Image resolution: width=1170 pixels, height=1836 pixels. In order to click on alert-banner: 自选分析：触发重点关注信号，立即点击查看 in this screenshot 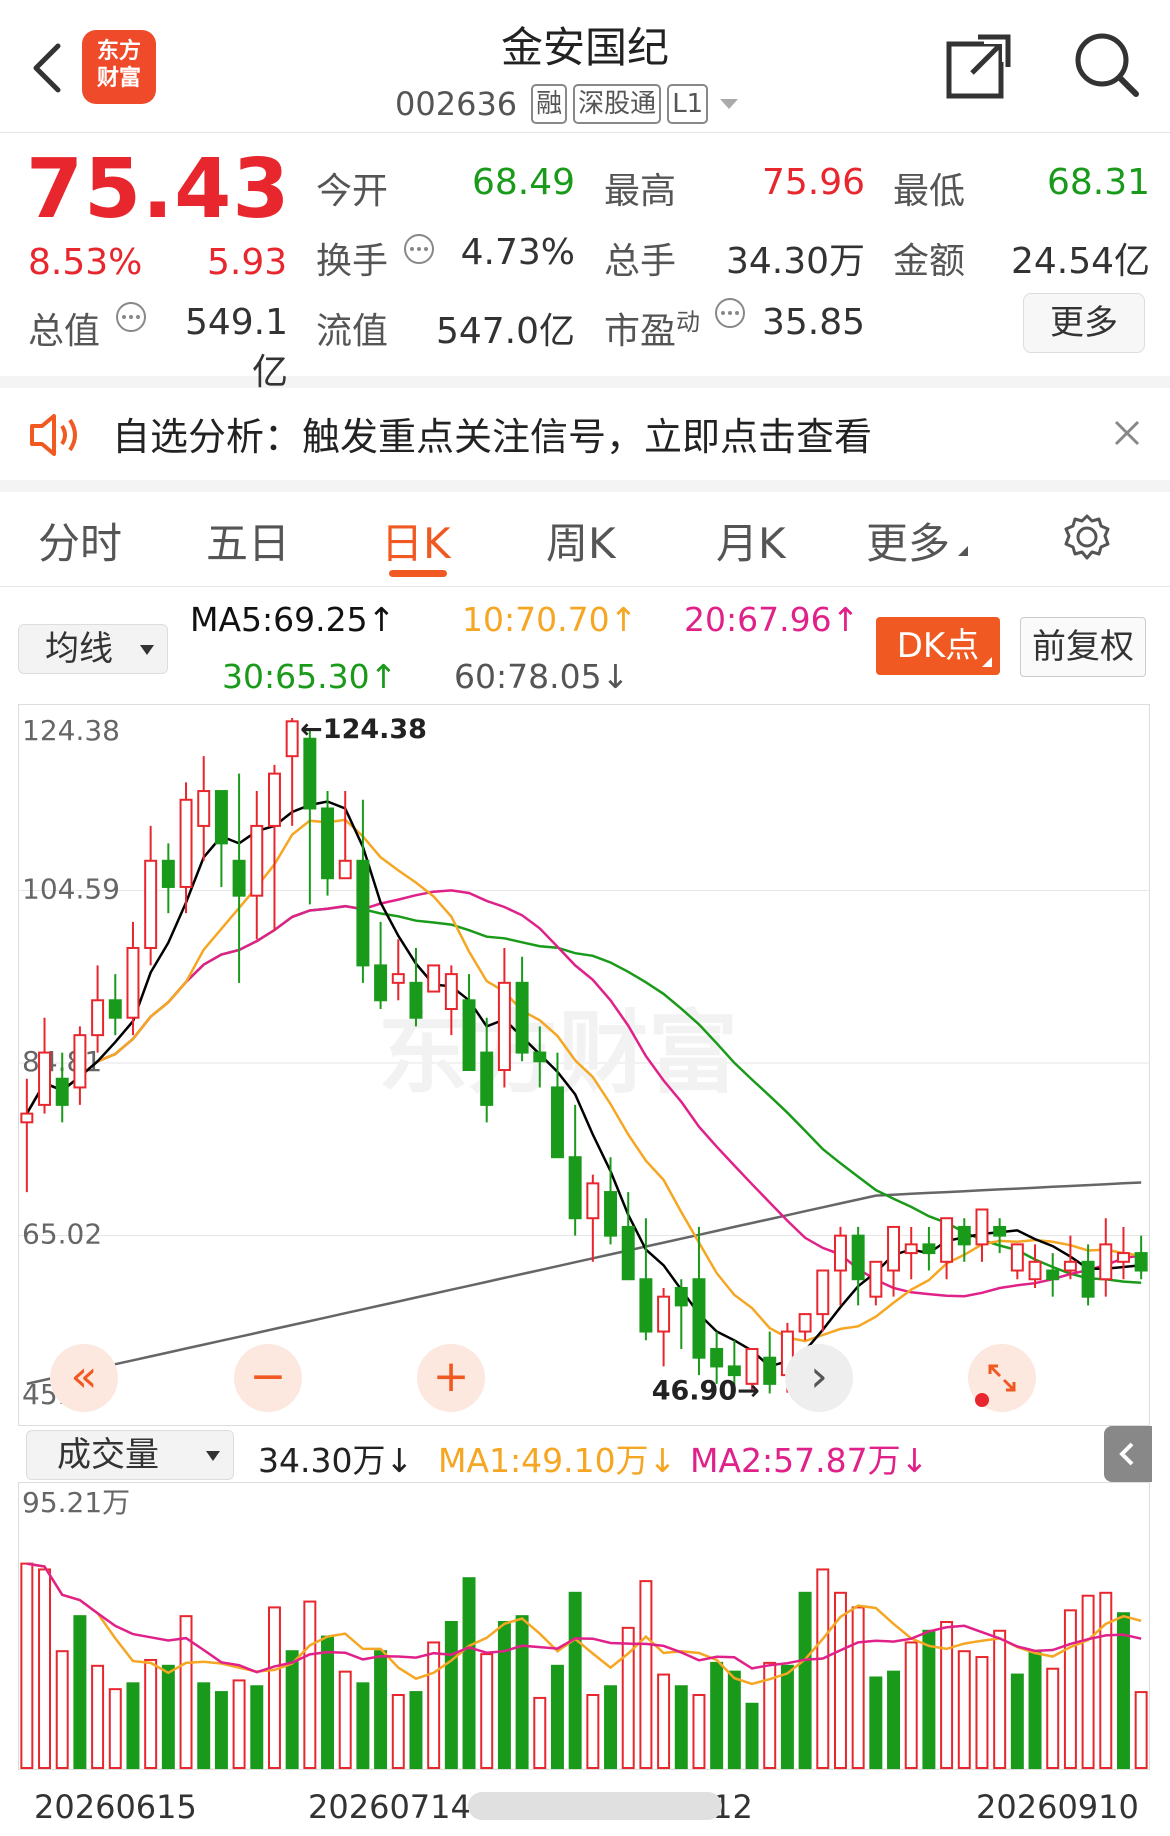, I will do `click(585, 440)`.